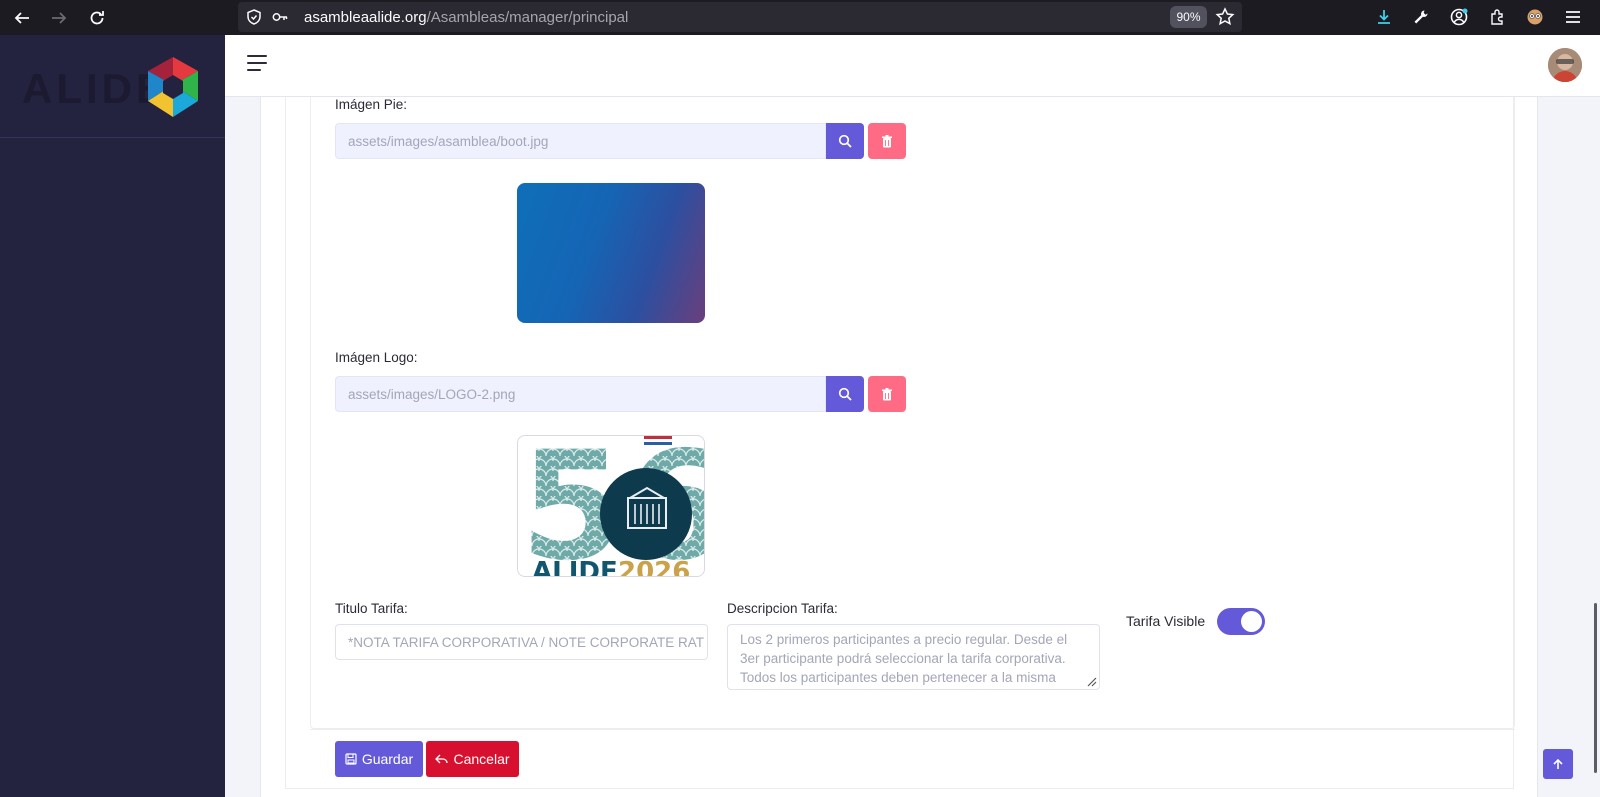 The height and width of the screenshot is (797, 1600). Describe the element at coordinates (1166, 621) in the screenshot. I see `tarifa-visible-label: Tarifa Visible` at that location.